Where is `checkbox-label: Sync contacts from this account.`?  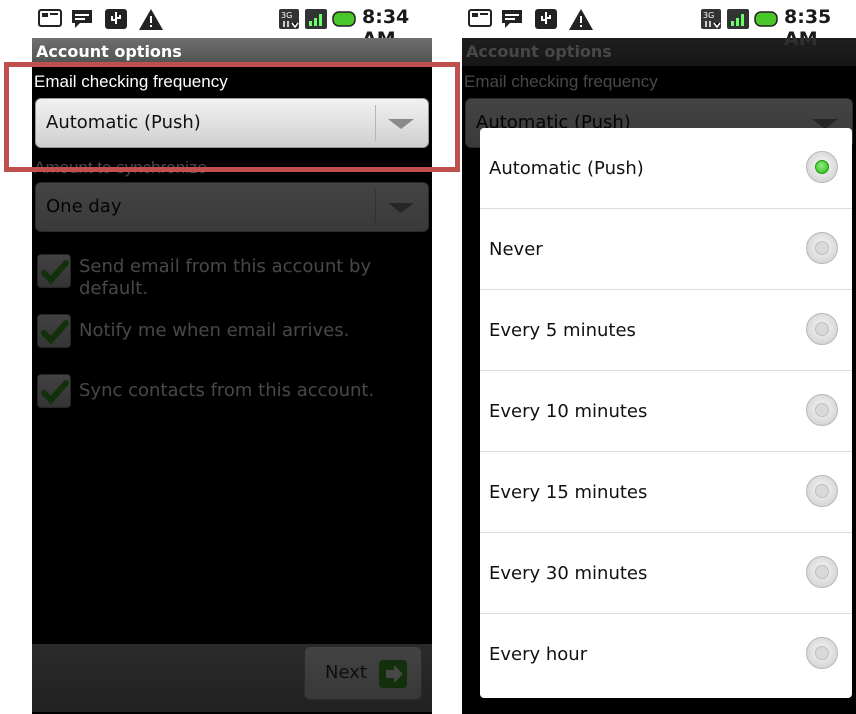 checkbox-label: Sync contacts from this account. is located at coordinates (227, 390).